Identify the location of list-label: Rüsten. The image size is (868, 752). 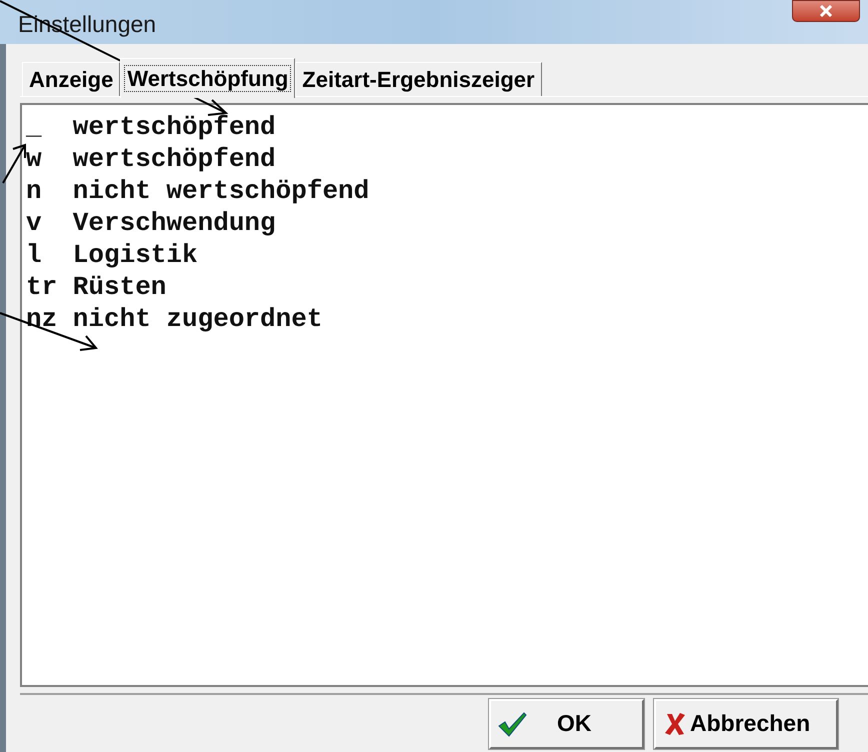
(119, 287).